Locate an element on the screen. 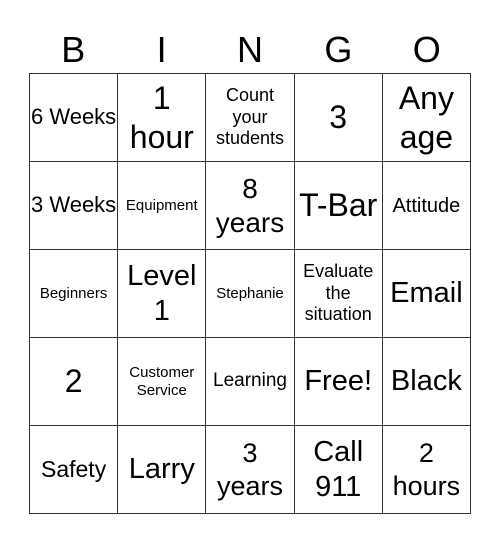 Image resolution: width=500 pixels, height=544 pixels. header-letter-g: G is located at coordinates (338, 49).